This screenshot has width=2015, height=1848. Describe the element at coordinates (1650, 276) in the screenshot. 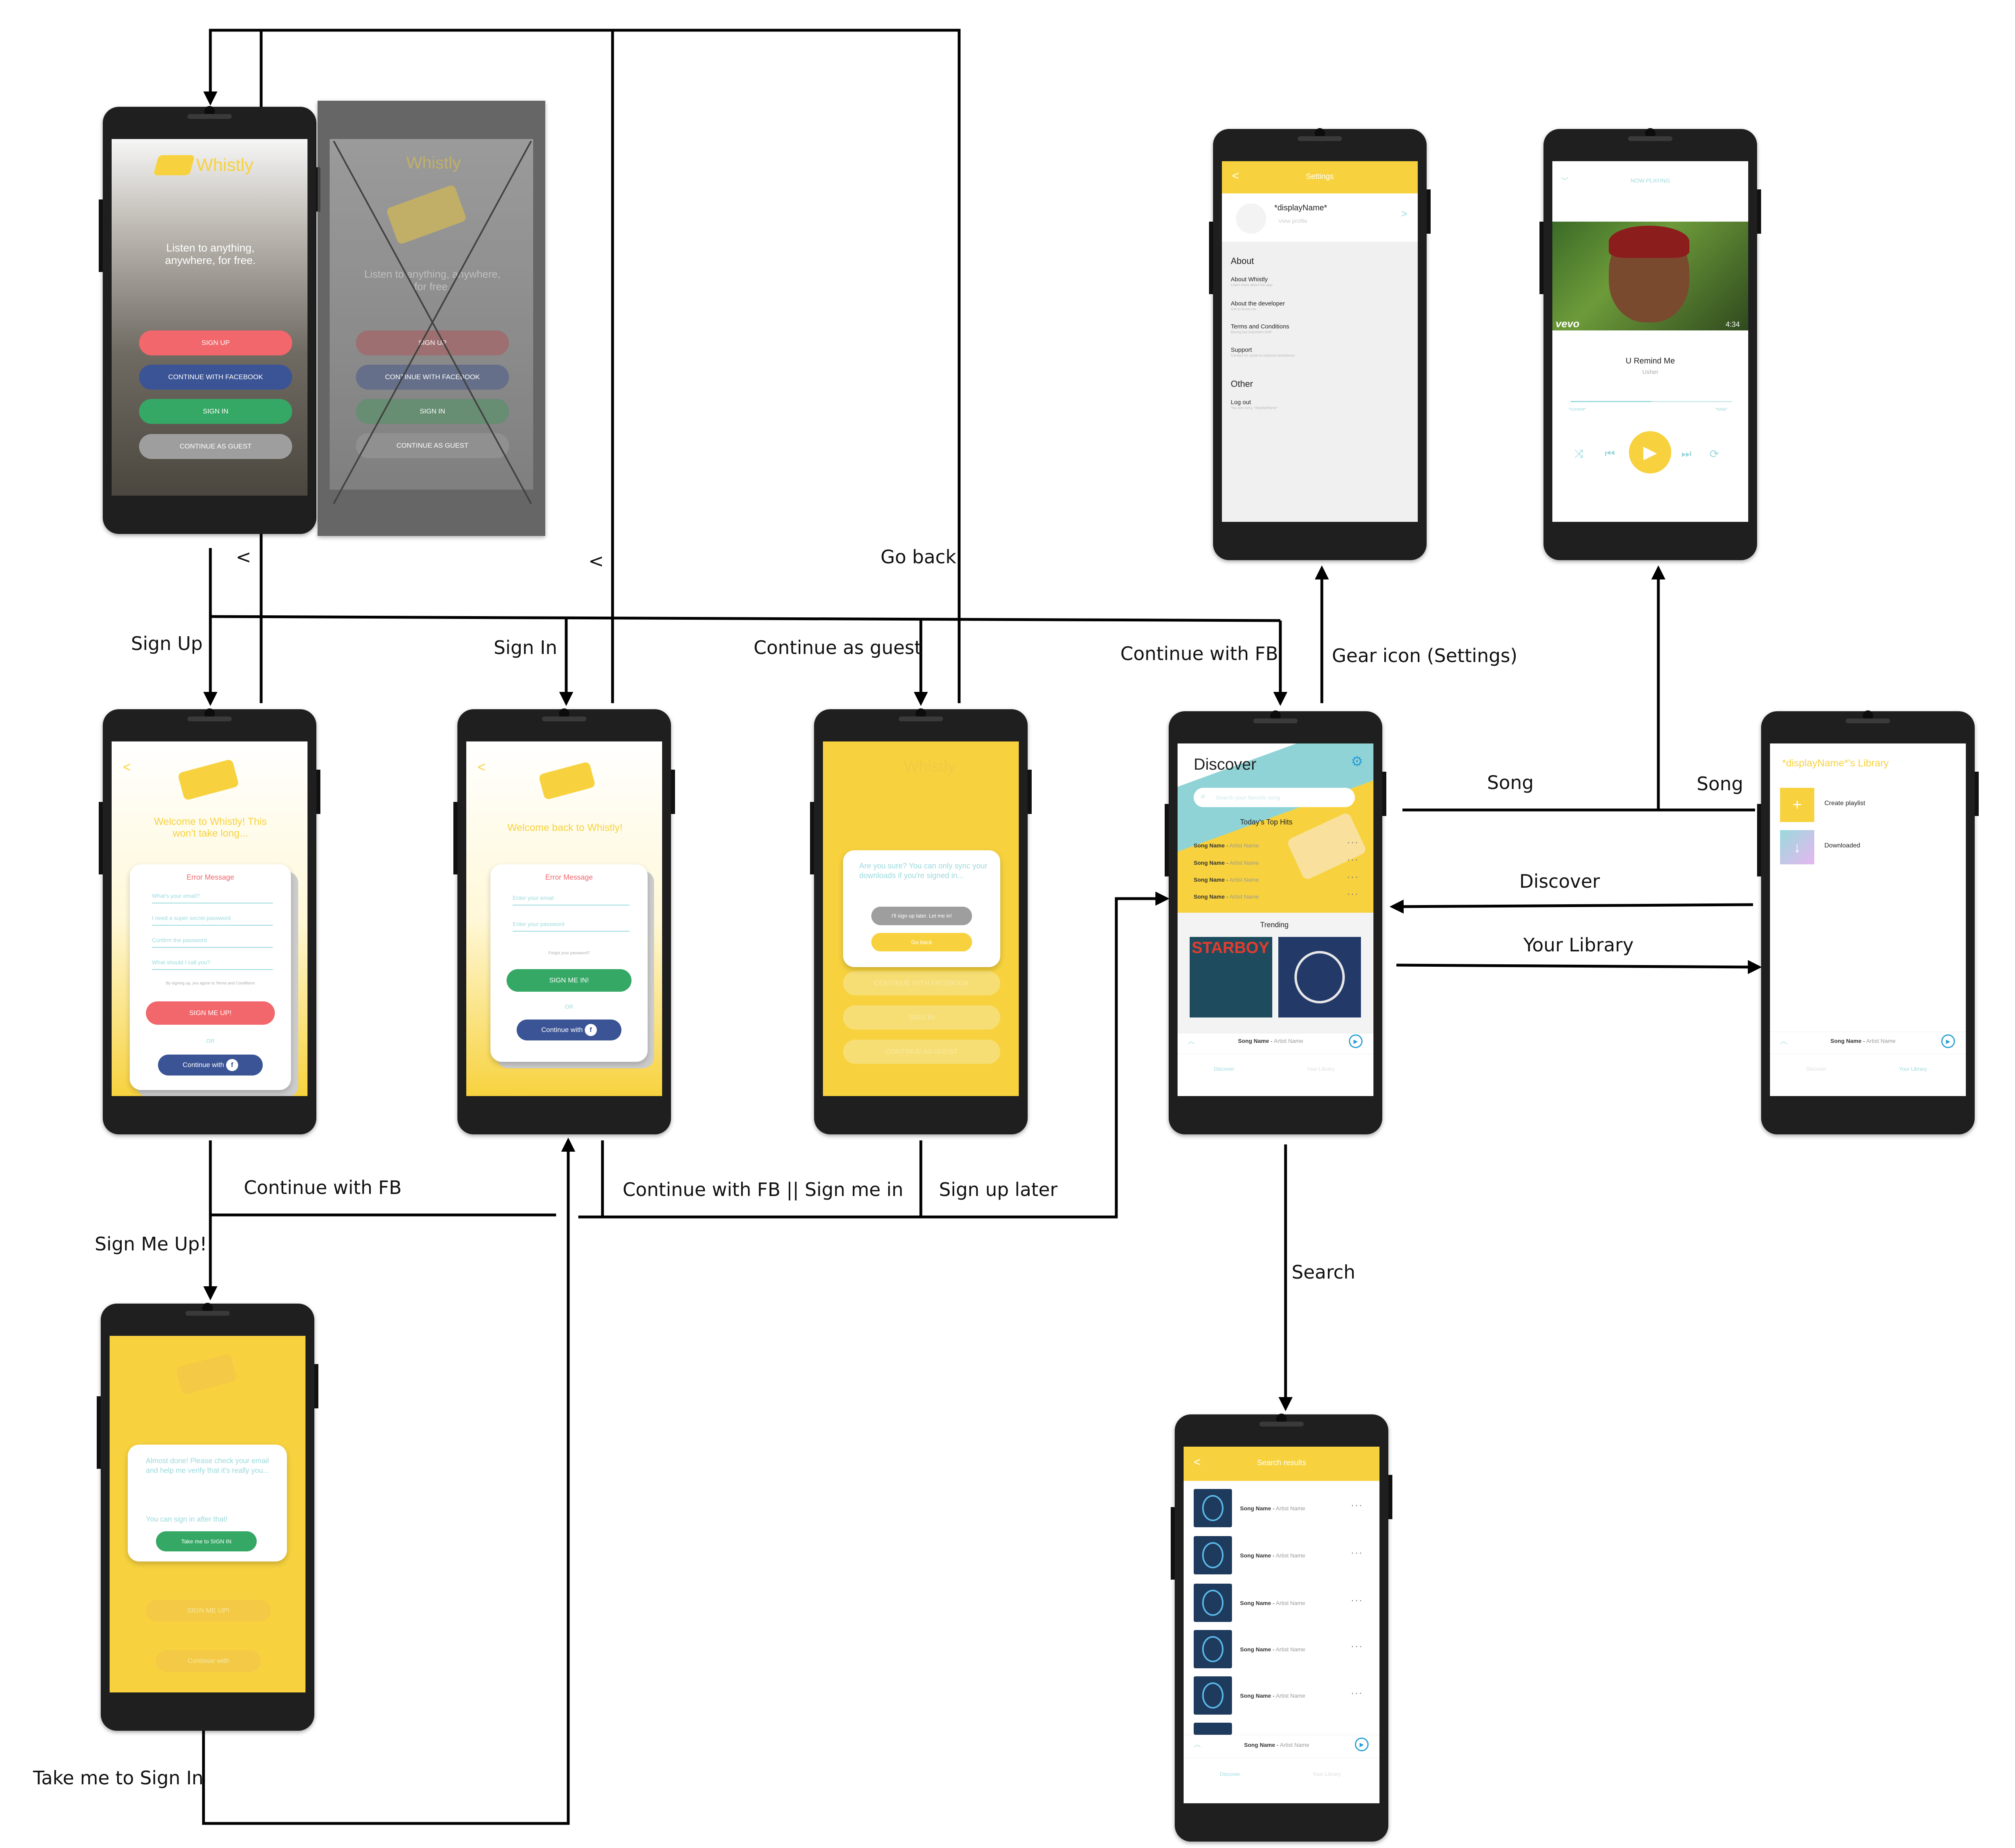

I see `music-video: vevo 4:34` at that location.